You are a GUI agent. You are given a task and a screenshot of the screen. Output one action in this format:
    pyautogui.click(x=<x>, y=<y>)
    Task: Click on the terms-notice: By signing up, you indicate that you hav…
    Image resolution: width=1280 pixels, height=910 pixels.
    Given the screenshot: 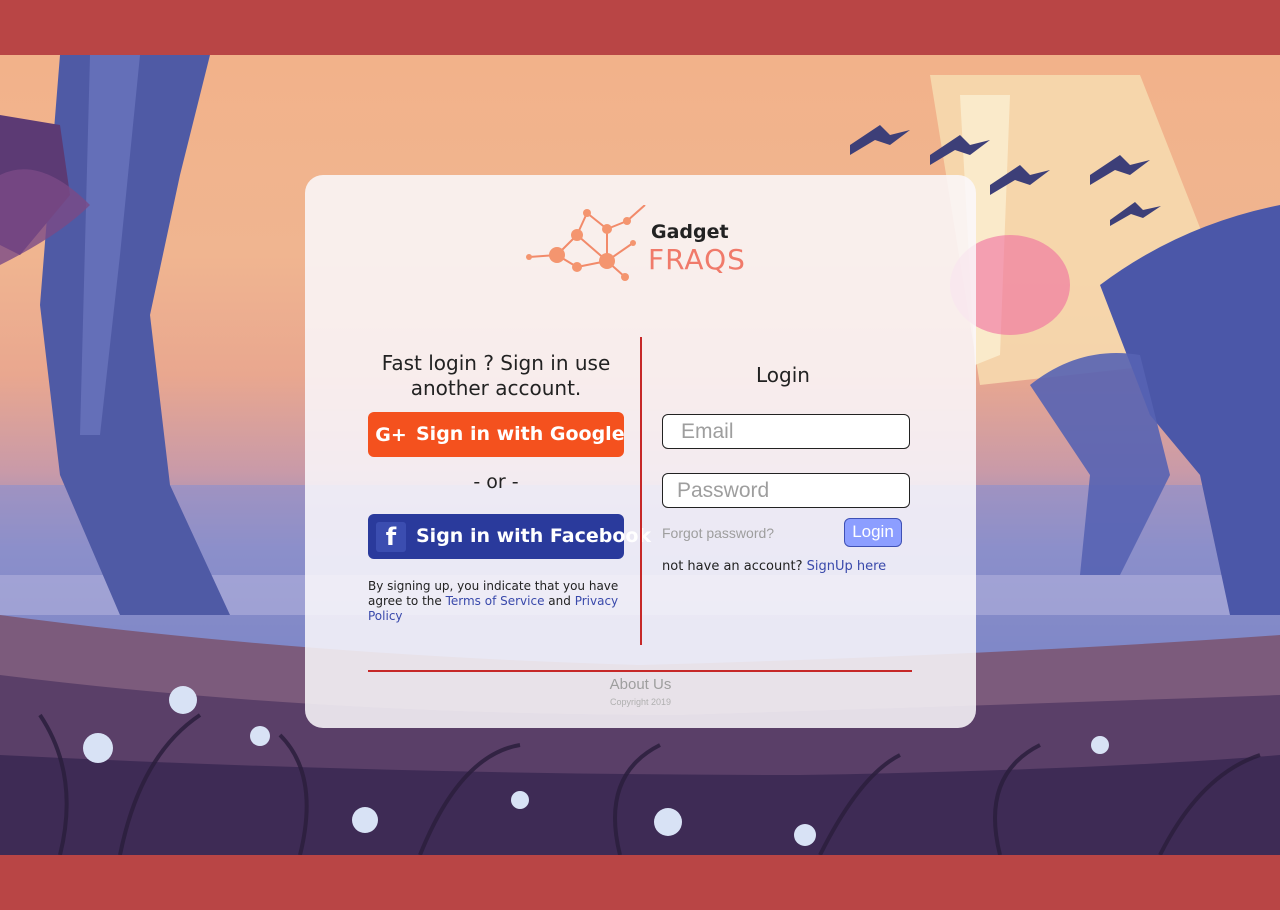 What is the action you would take?
    pyautogui.click(x=493, y=601)
    